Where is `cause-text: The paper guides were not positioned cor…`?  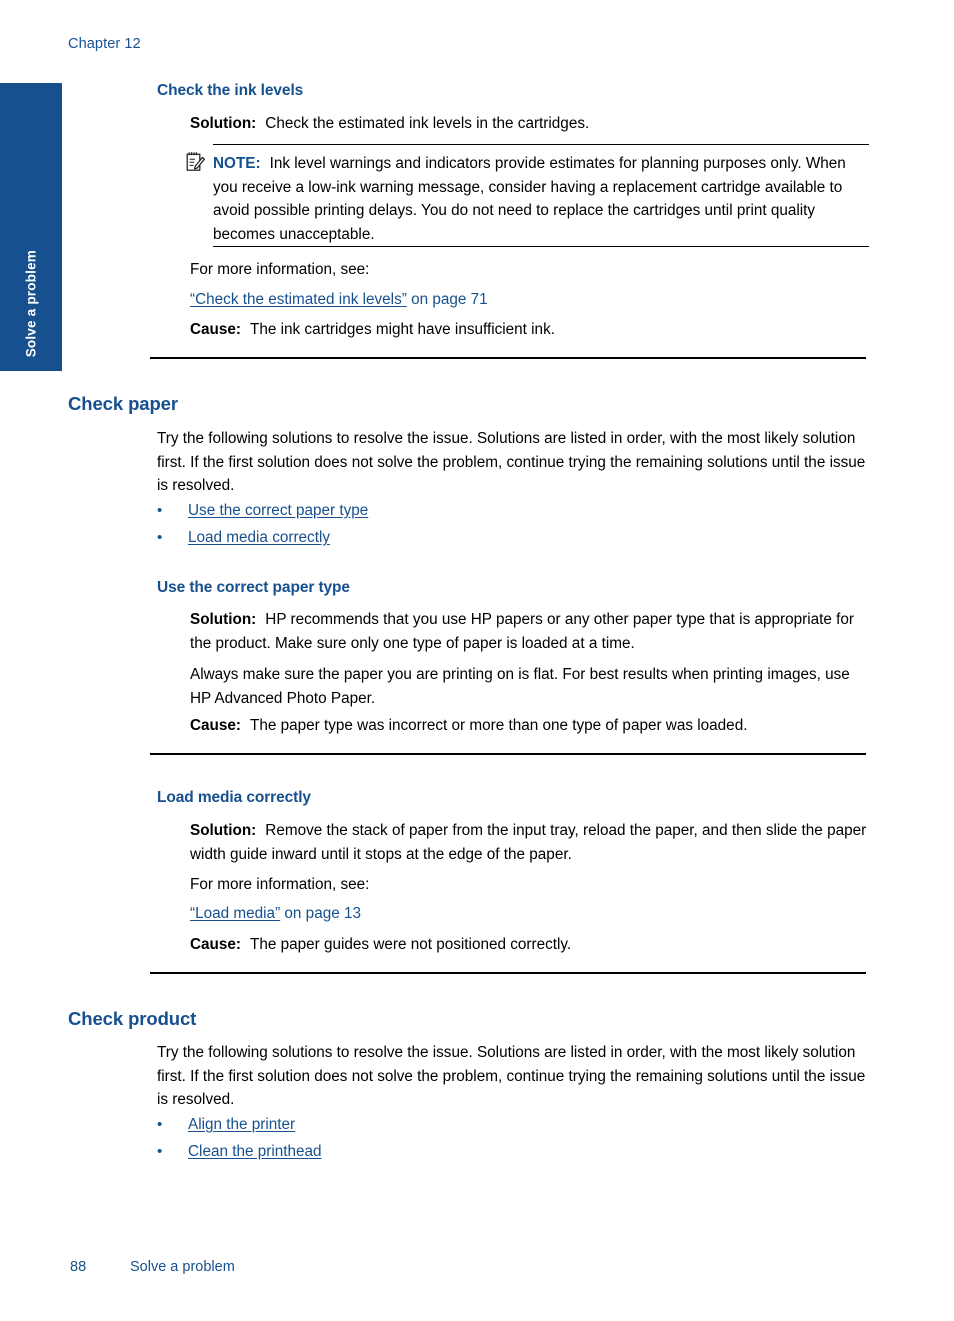 cause-text: The paper guides were not positioned cor… is located at coordinates (411, 944).